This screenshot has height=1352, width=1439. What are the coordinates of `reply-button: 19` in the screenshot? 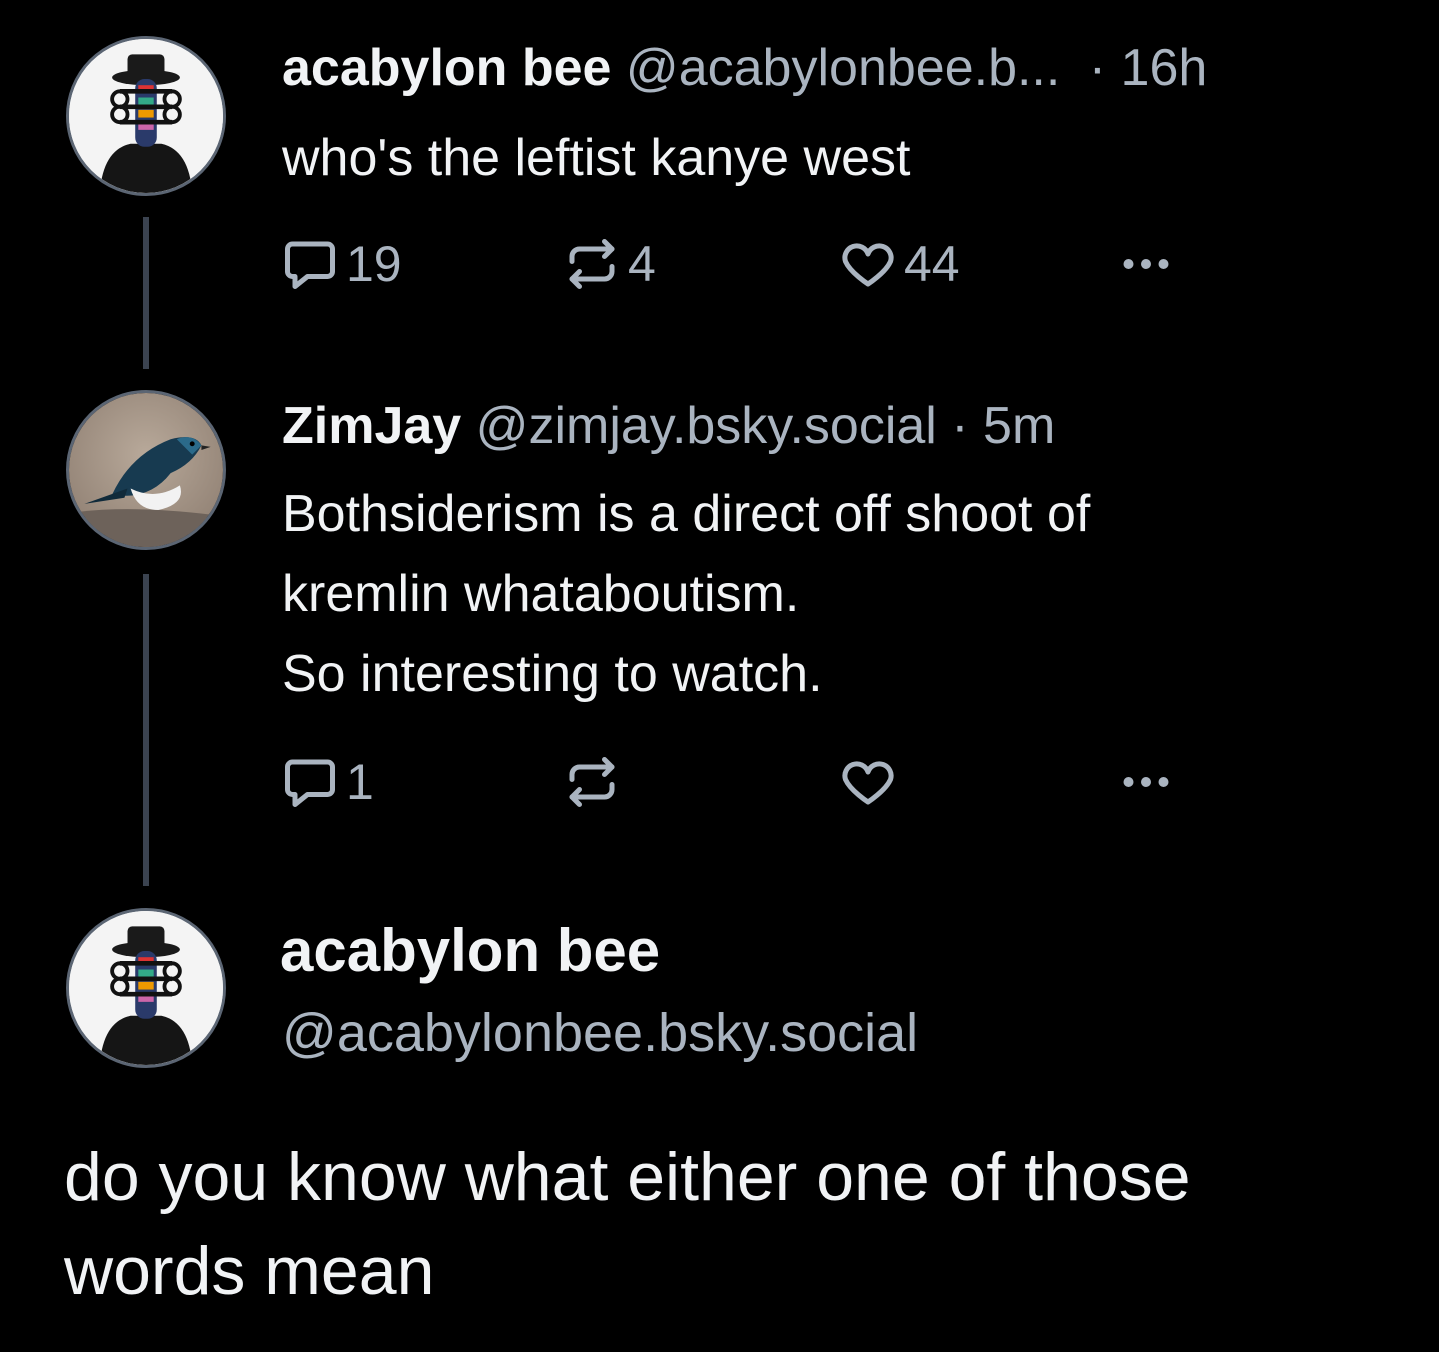 It's located at (341, 264).